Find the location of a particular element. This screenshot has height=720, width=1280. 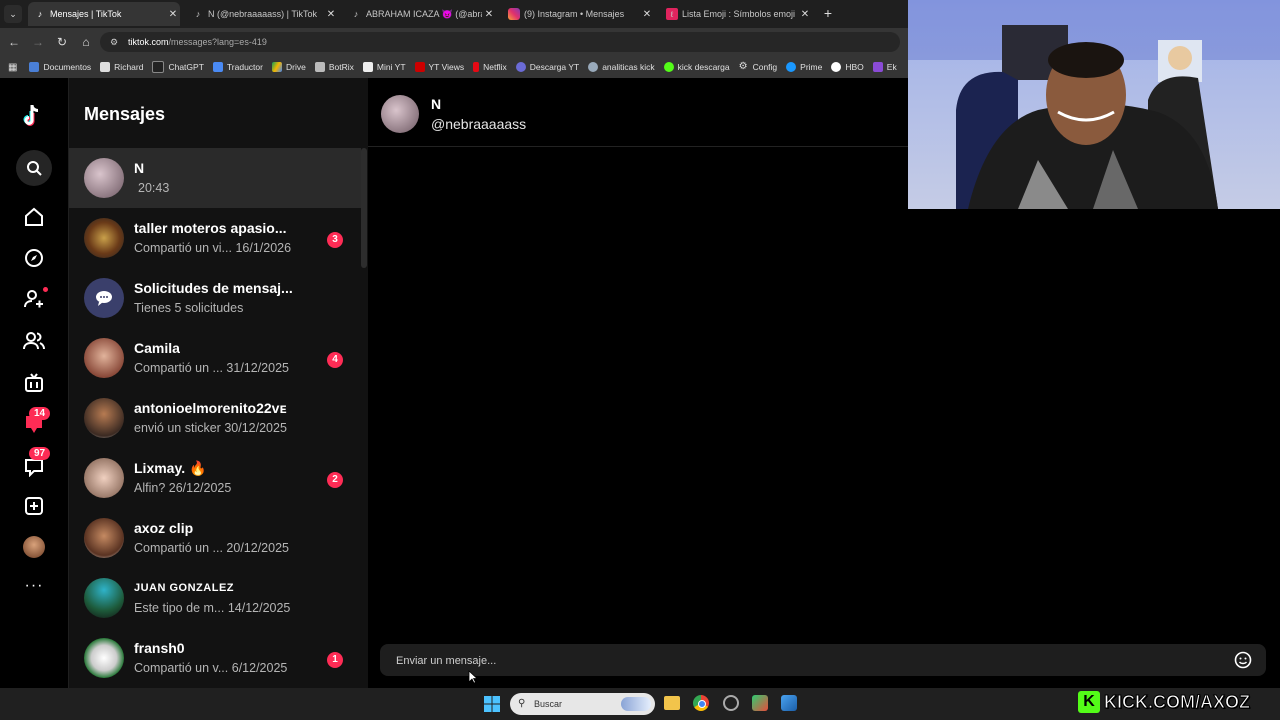

conversation-item-lixmay: Lixmay. 🔥 Alfin? 26/12/2025 2 is located at coordinates (215, 478).